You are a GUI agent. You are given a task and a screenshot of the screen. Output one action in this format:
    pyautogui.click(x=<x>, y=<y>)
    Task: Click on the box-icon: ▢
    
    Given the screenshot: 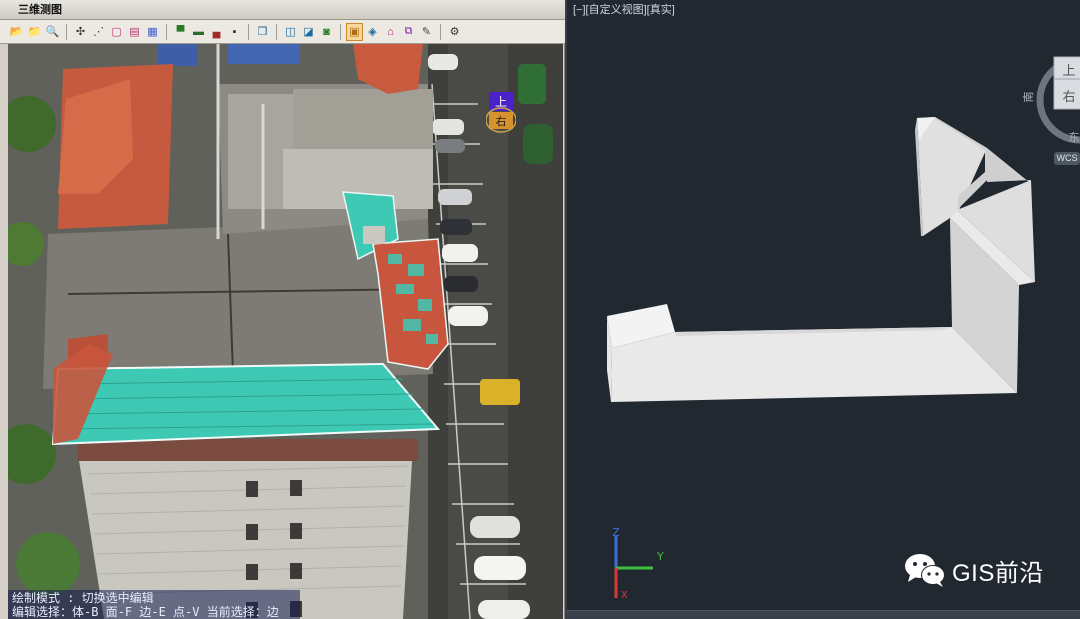 What is the action you would take?
    pyautogui.click(x=116, y=32)
    